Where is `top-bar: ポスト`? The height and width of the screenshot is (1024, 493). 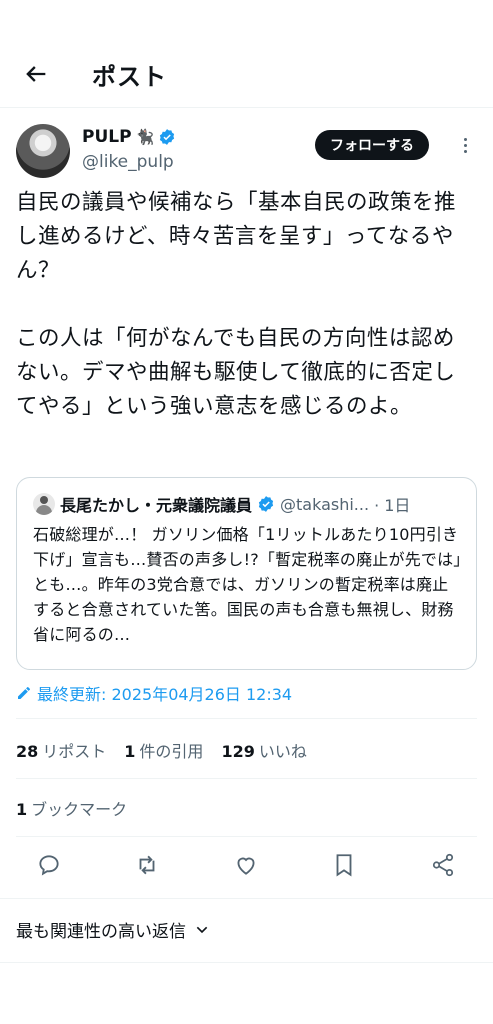
top-bar: ポスト is located at coordinates (246, 74).